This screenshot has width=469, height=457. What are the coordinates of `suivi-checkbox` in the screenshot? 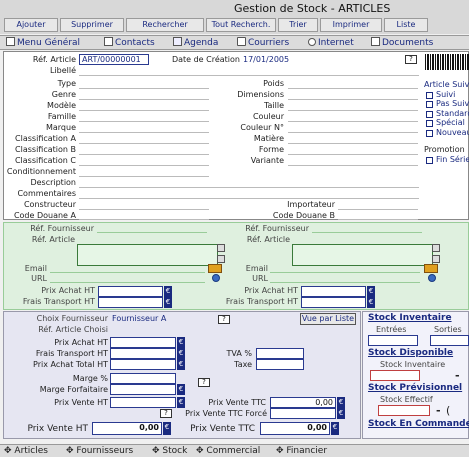 It's located at (429, 95).